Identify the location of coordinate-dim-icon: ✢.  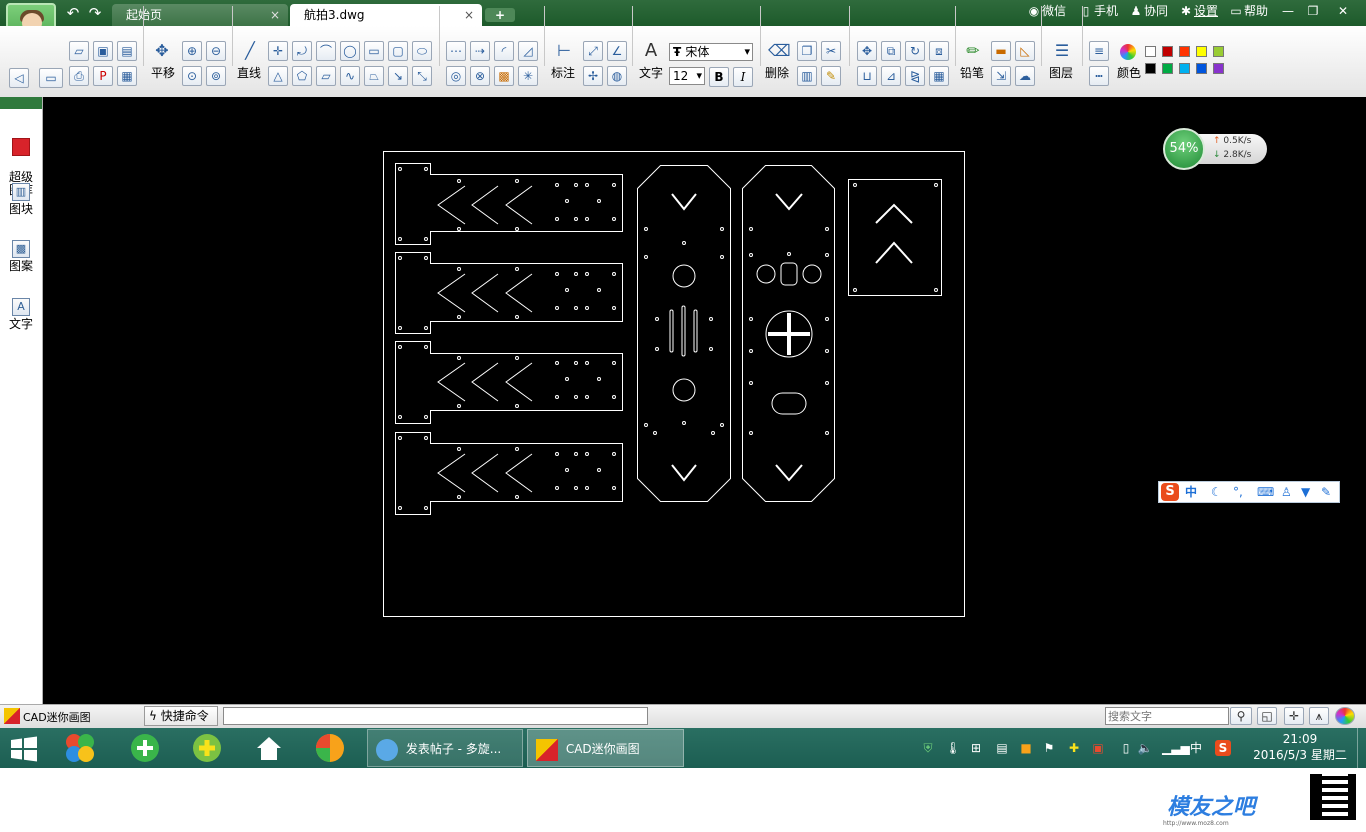
(593, 76).